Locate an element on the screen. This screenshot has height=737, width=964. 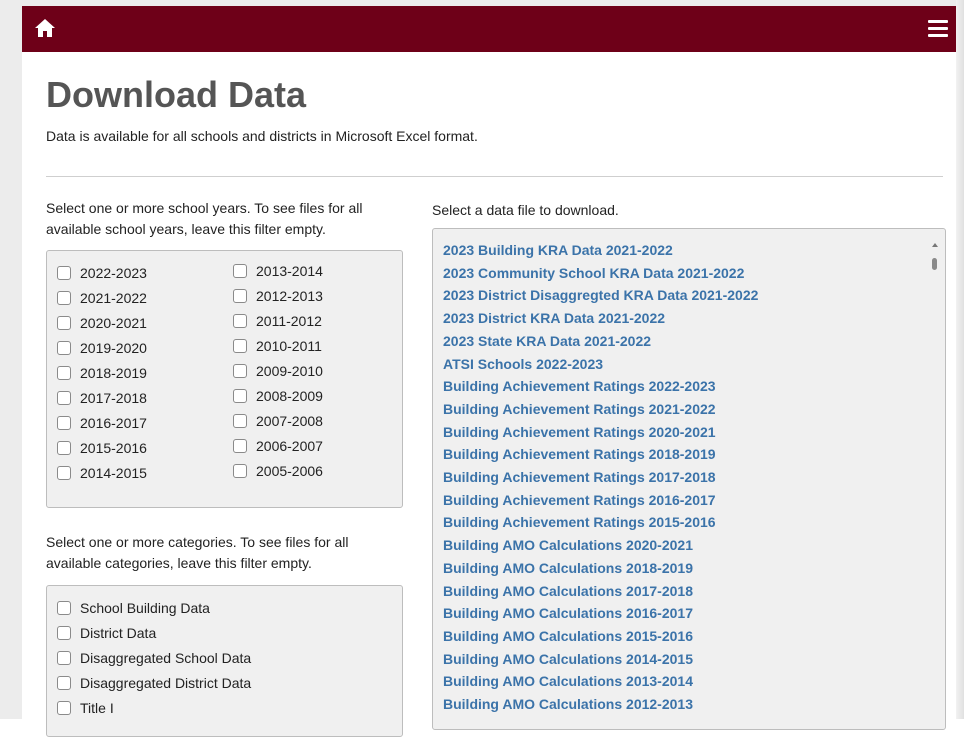
file-download-link: Building AMO Calculations 2013-2014 is located at coordinates (568, 681).